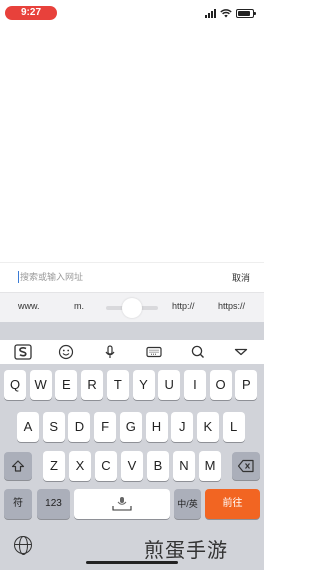 This screenshot has height=570, width=320. I want to click on key-d: D, so click(79, 427).